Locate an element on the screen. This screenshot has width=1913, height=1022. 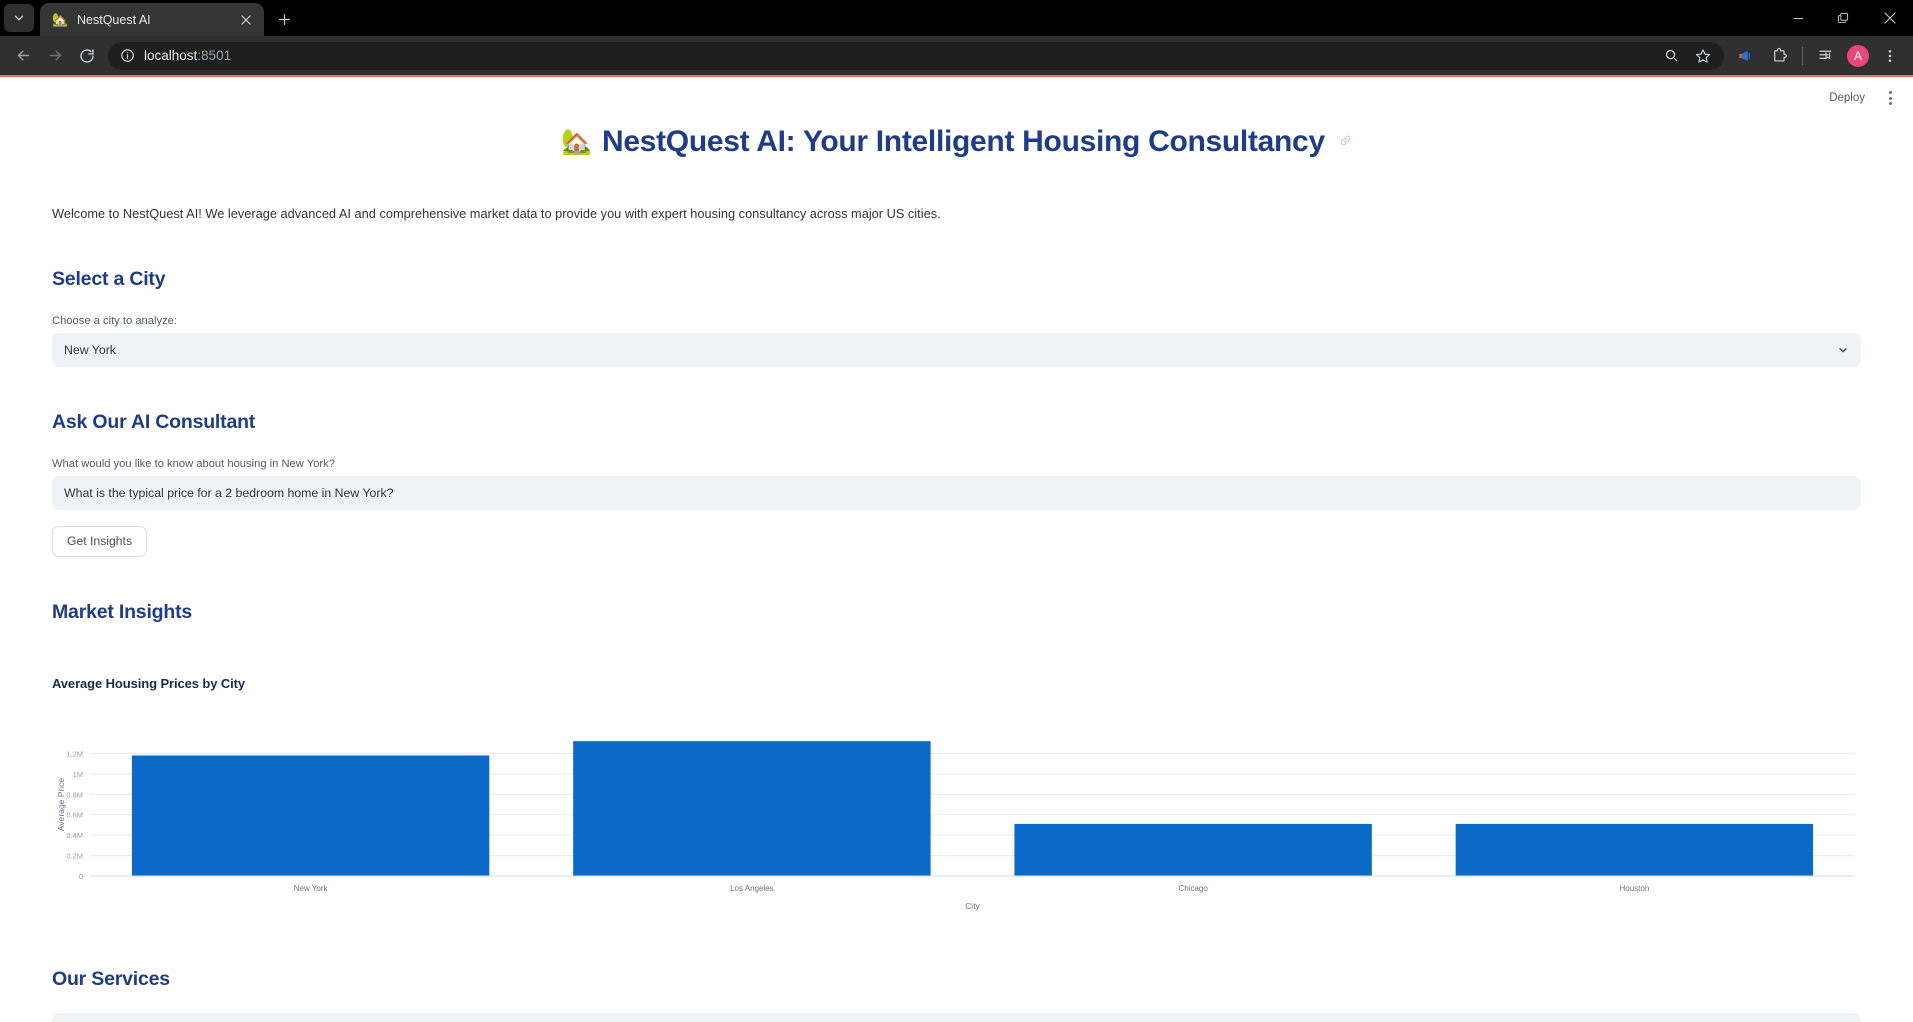
y-tick-label: 1.2M is located at coordinates (74, 753).